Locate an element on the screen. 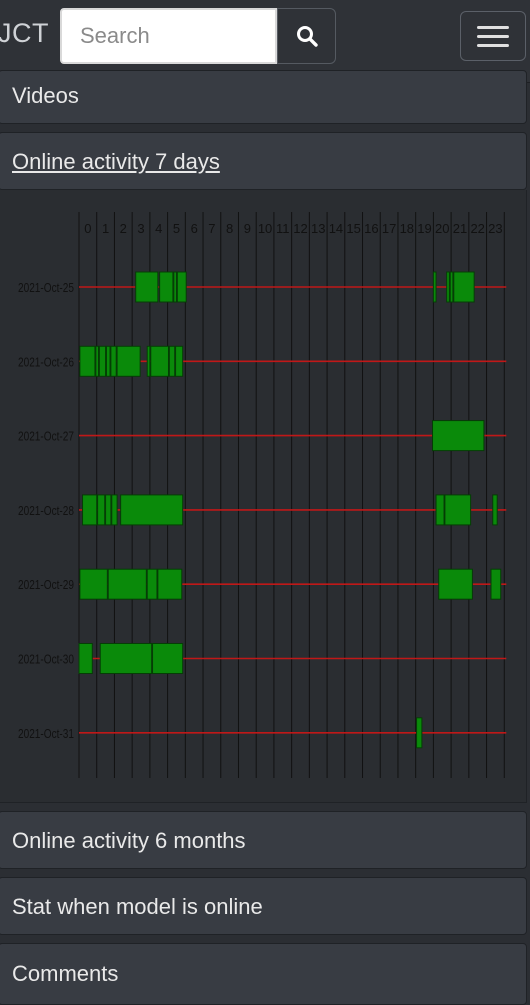 The width and height of the screenshot is (530, 1005). hour-label-8: 8 is located at coordinates (229, 228).